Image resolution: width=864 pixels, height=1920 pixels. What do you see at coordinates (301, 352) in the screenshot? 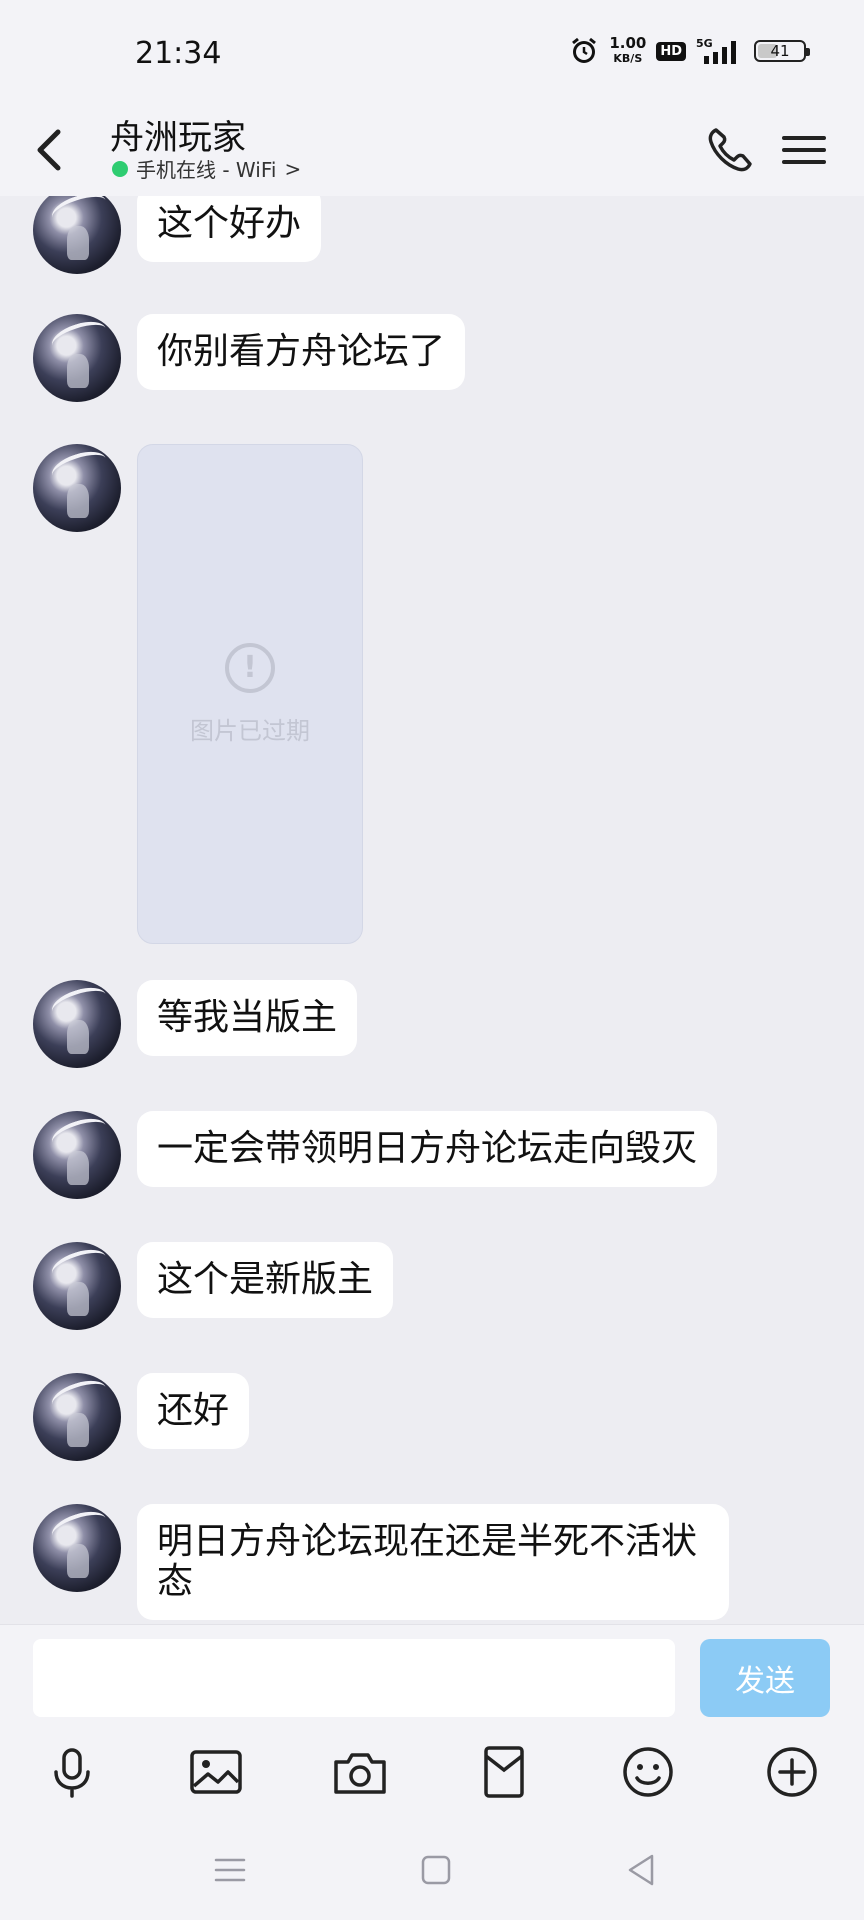
I see `message-bubble: 你别看方舟论坛了` at bounding box center [301, 352].